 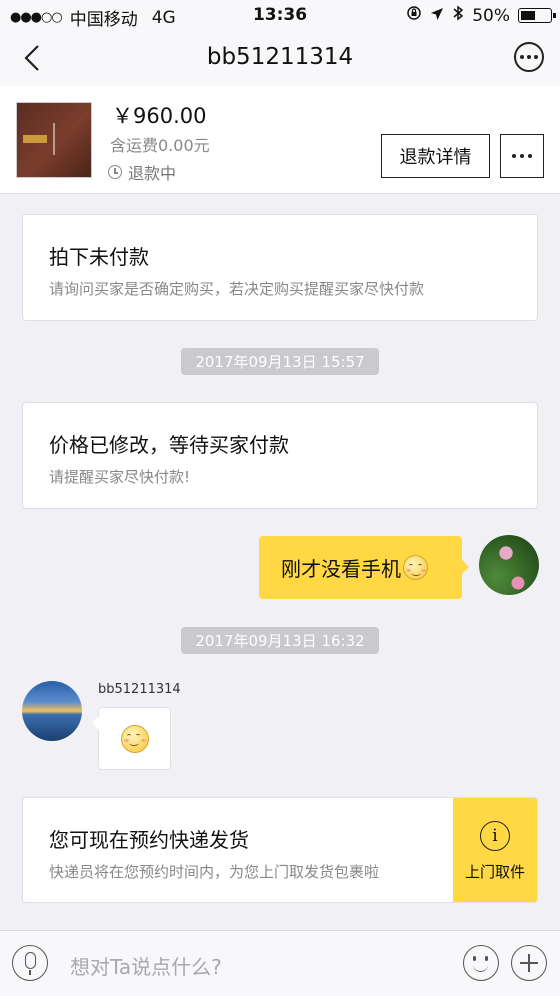 I want to click on more-options-button, so click(x=529, y=57).